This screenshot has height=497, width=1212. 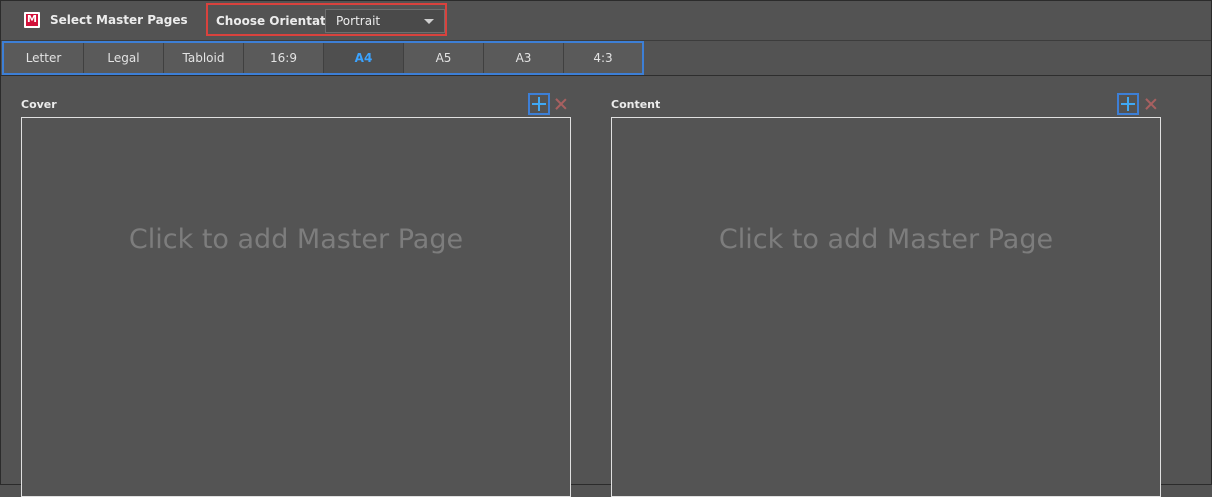 I want to click on orientation-selected-value: Portrait, so click(x=358, y=21).